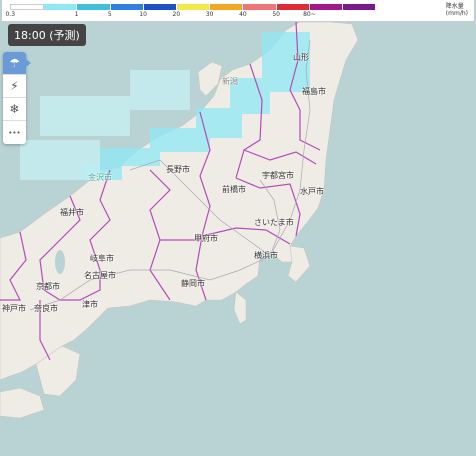 This screenshot has width=476, height=456. Describe the element at coordinates (178, 169) in the screenshot. I see `city-label-nagano: 長野市` at that location.